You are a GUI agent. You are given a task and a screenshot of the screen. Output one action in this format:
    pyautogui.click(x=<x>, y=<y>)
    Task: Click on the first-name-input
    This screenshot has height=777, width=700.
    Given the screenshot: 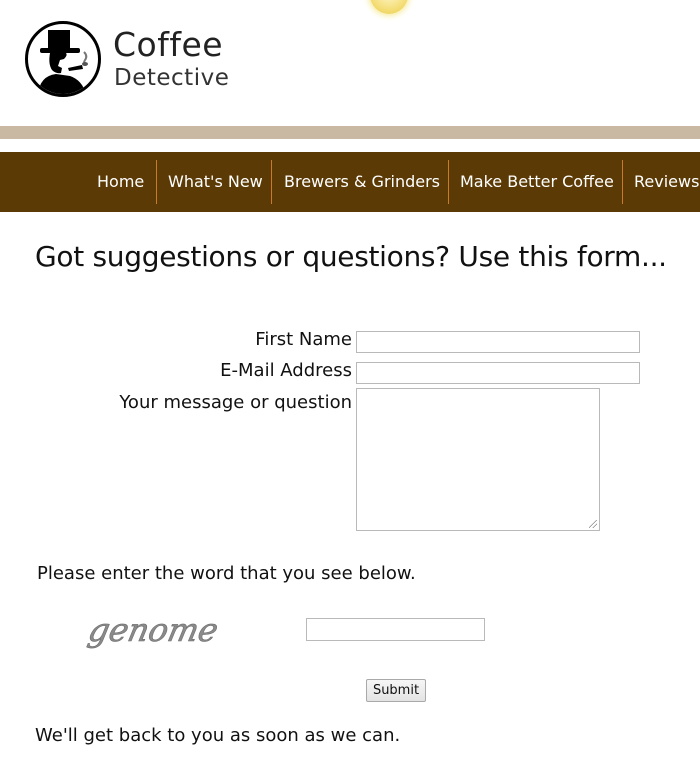 What is the action you would take?
    pyautogui.click(x=498, y=342)
    